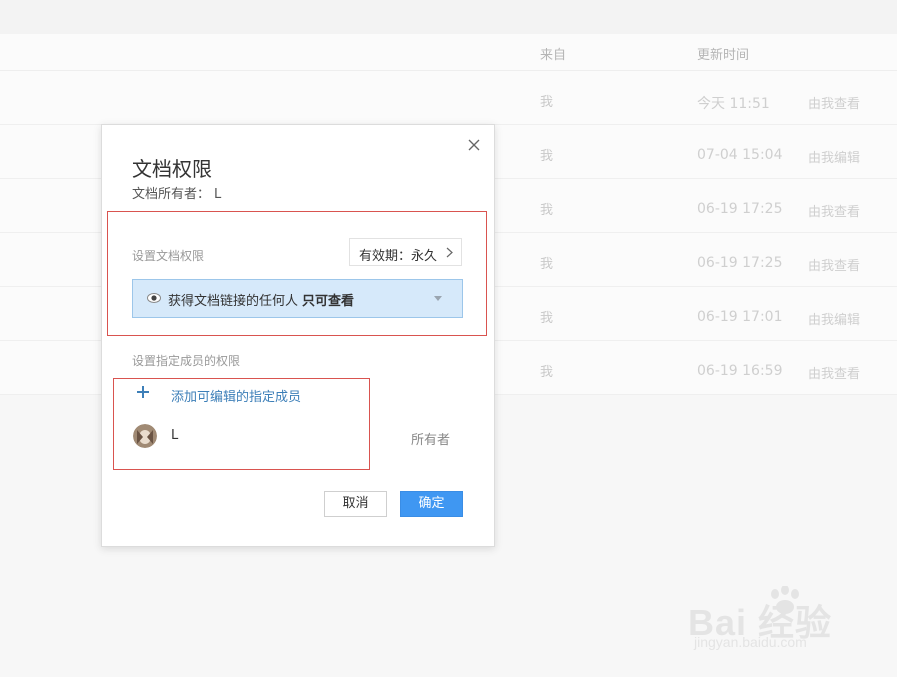 The height and width of the screenshot is (677, 897). I want to click on list-header: 来自 更新时间, so click(448, 52).